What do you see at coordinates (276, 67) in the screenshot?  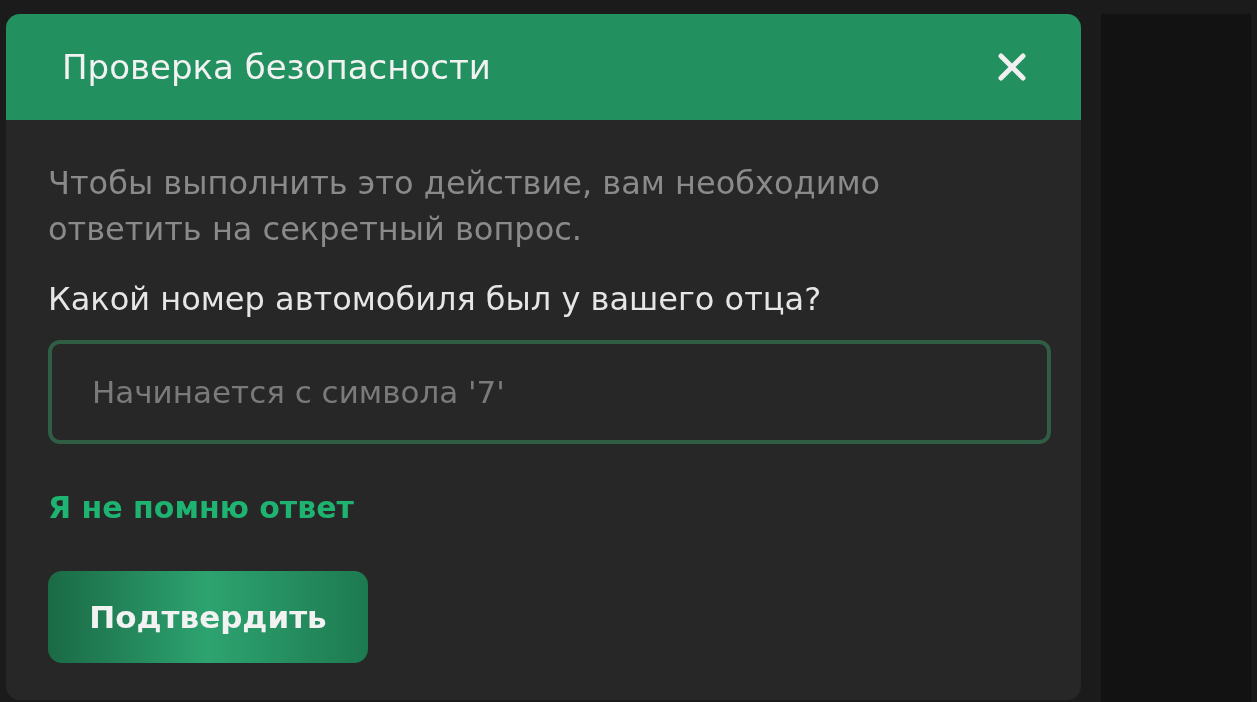 I see `dialog-title: Проверка безопасности` at bounding box center [276, 67].